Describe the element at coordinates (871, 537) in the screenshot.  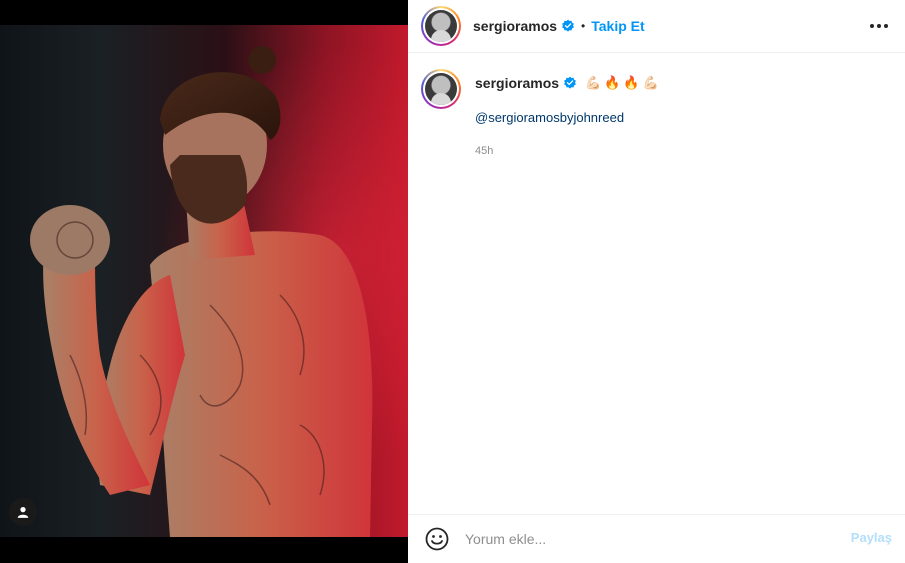
I see `share-comment-button: Paylaş` at that location.